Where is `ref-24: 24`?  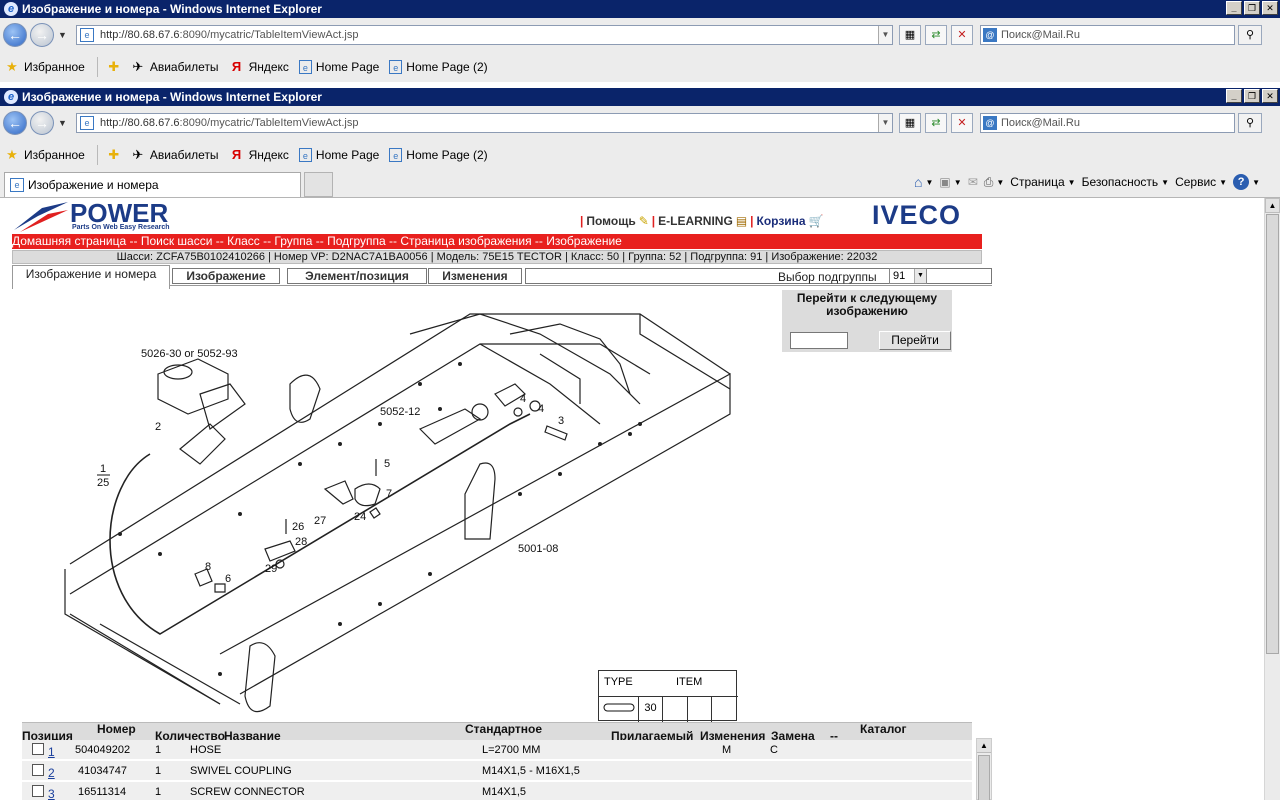 ref-24: 24 is located at coordinates (360, 517).